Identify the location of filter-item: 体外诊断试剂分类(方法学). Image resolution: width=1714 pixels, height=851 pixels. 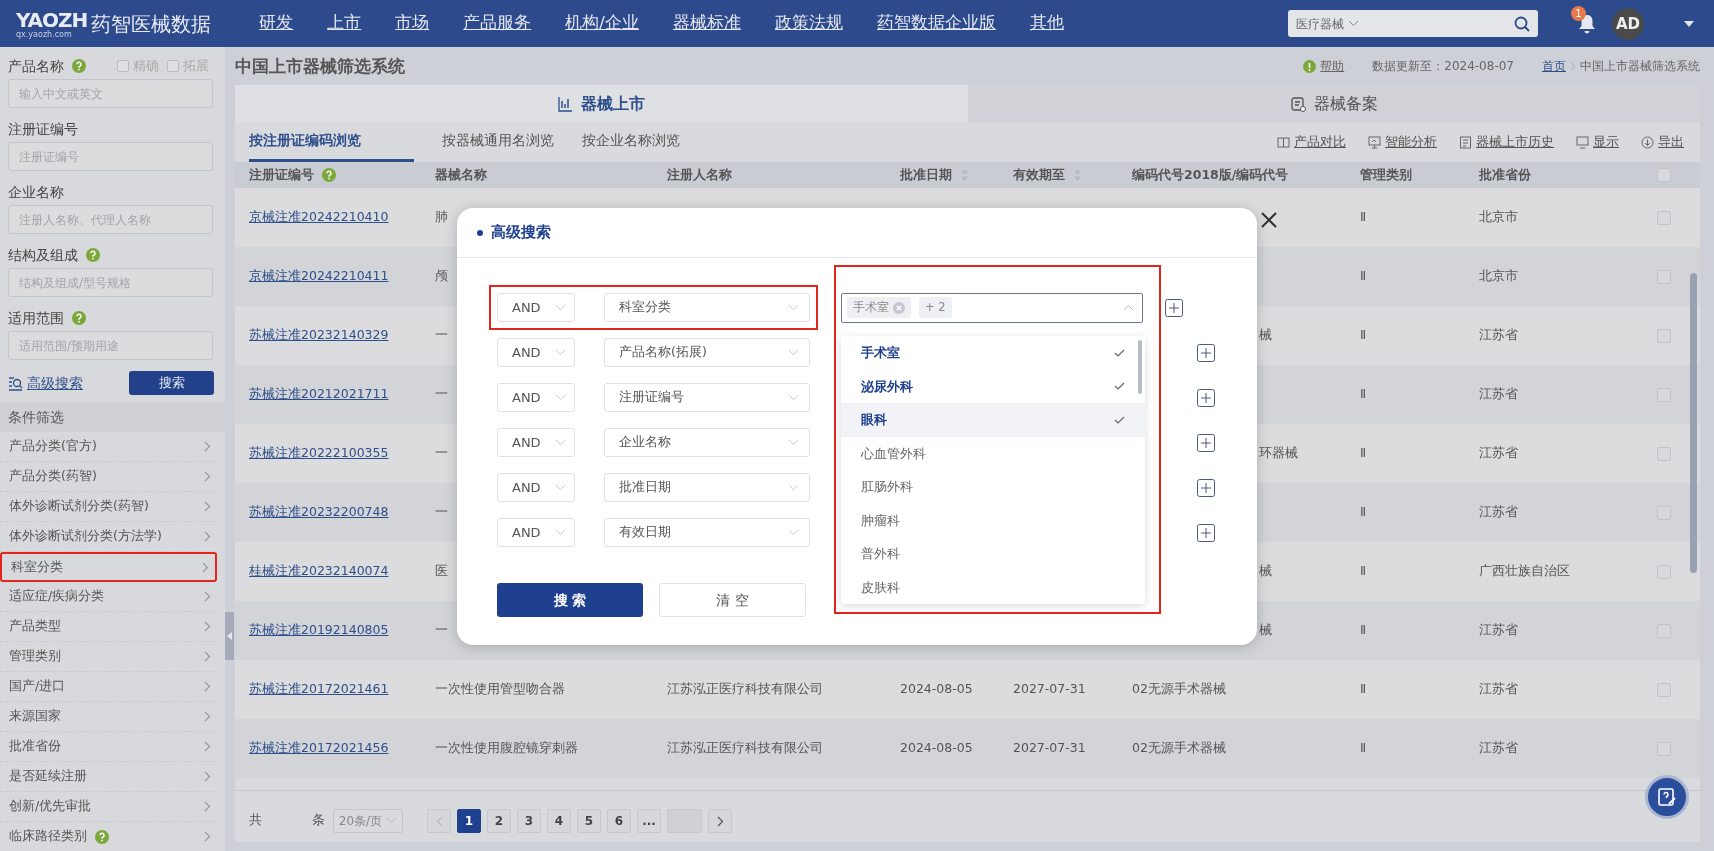
(108, 537).